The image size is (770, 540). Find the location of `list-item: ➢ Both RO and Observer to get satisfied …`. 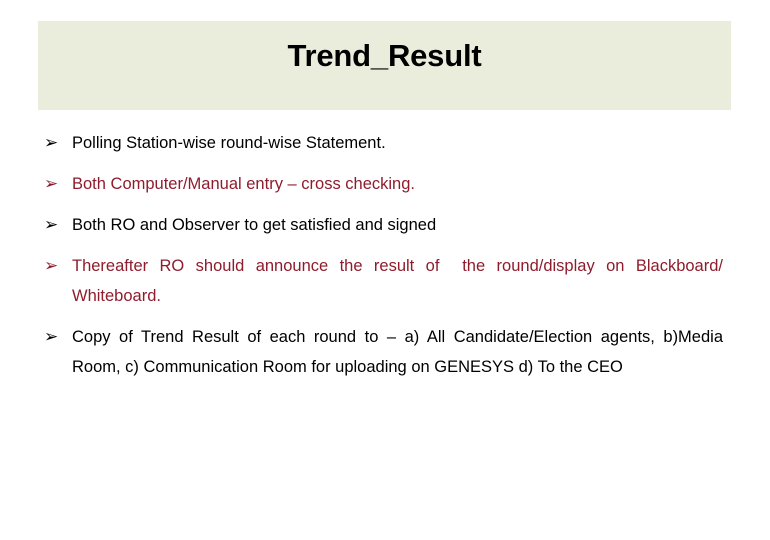

list-item: ➢ Both RO and Observer to get satisfied … is located at coordinates (385, 225).